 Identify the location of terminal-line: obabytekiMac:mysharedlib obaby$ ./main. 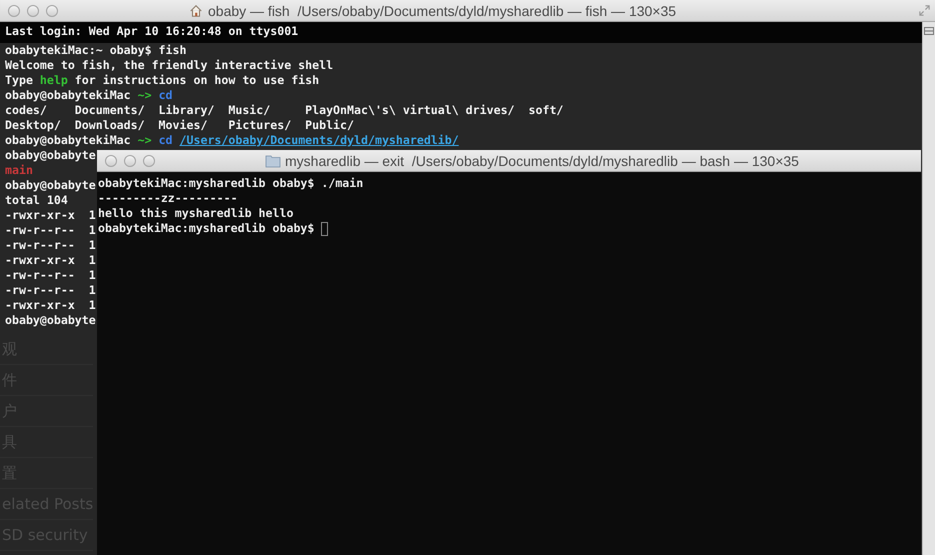
(231, 183).